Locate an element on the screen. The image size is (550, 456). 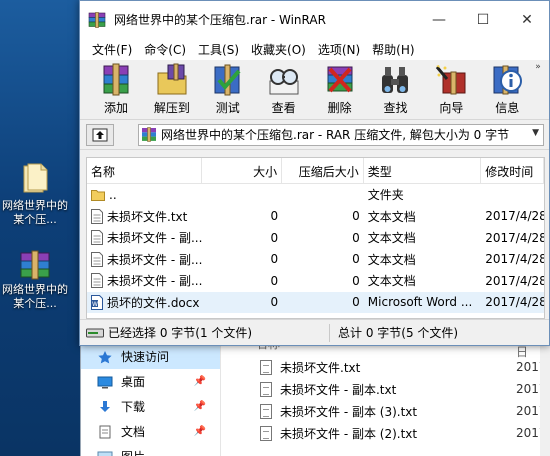
info-icon is located at coordinates (508, 80).